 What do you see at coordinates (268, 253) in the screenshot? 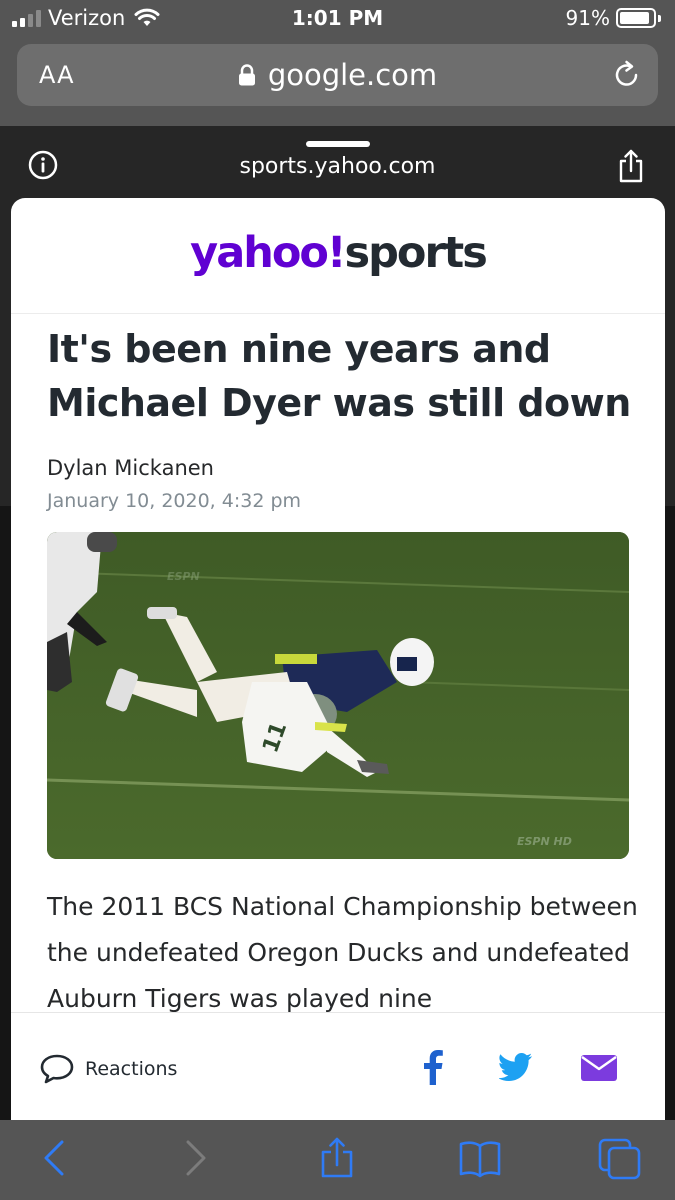
I see `logo-brand: yahoo!` at bounding box center [268, 253].